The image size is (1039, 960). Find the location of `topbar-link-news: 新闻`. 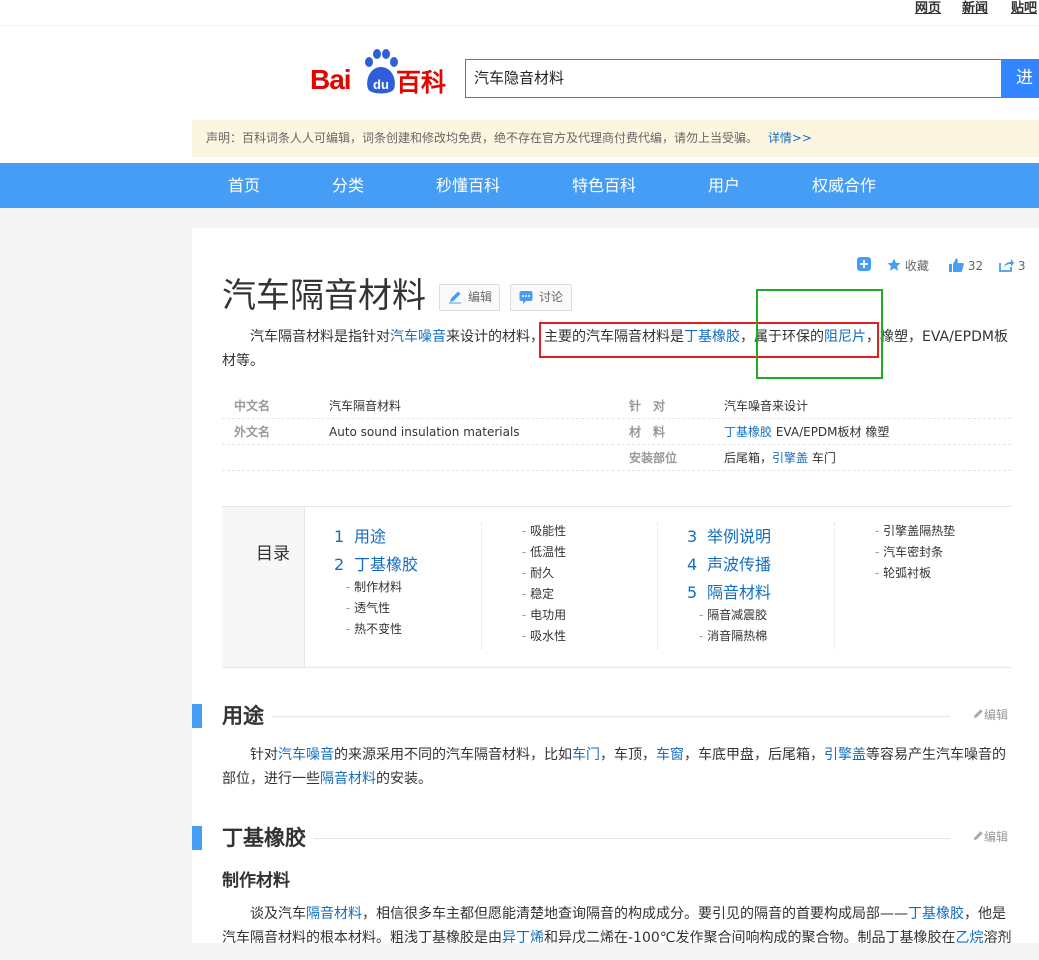

topbar-link-news: 新闻 is located at coordinates (975, 9).